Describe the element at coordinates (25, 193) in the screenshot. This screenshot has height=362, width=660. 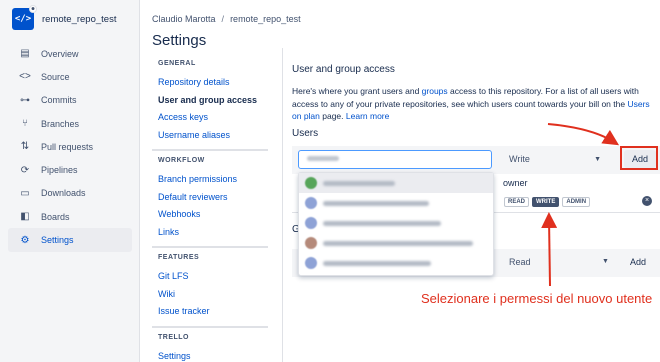
I see `downloads-icon: ▭` at that location.